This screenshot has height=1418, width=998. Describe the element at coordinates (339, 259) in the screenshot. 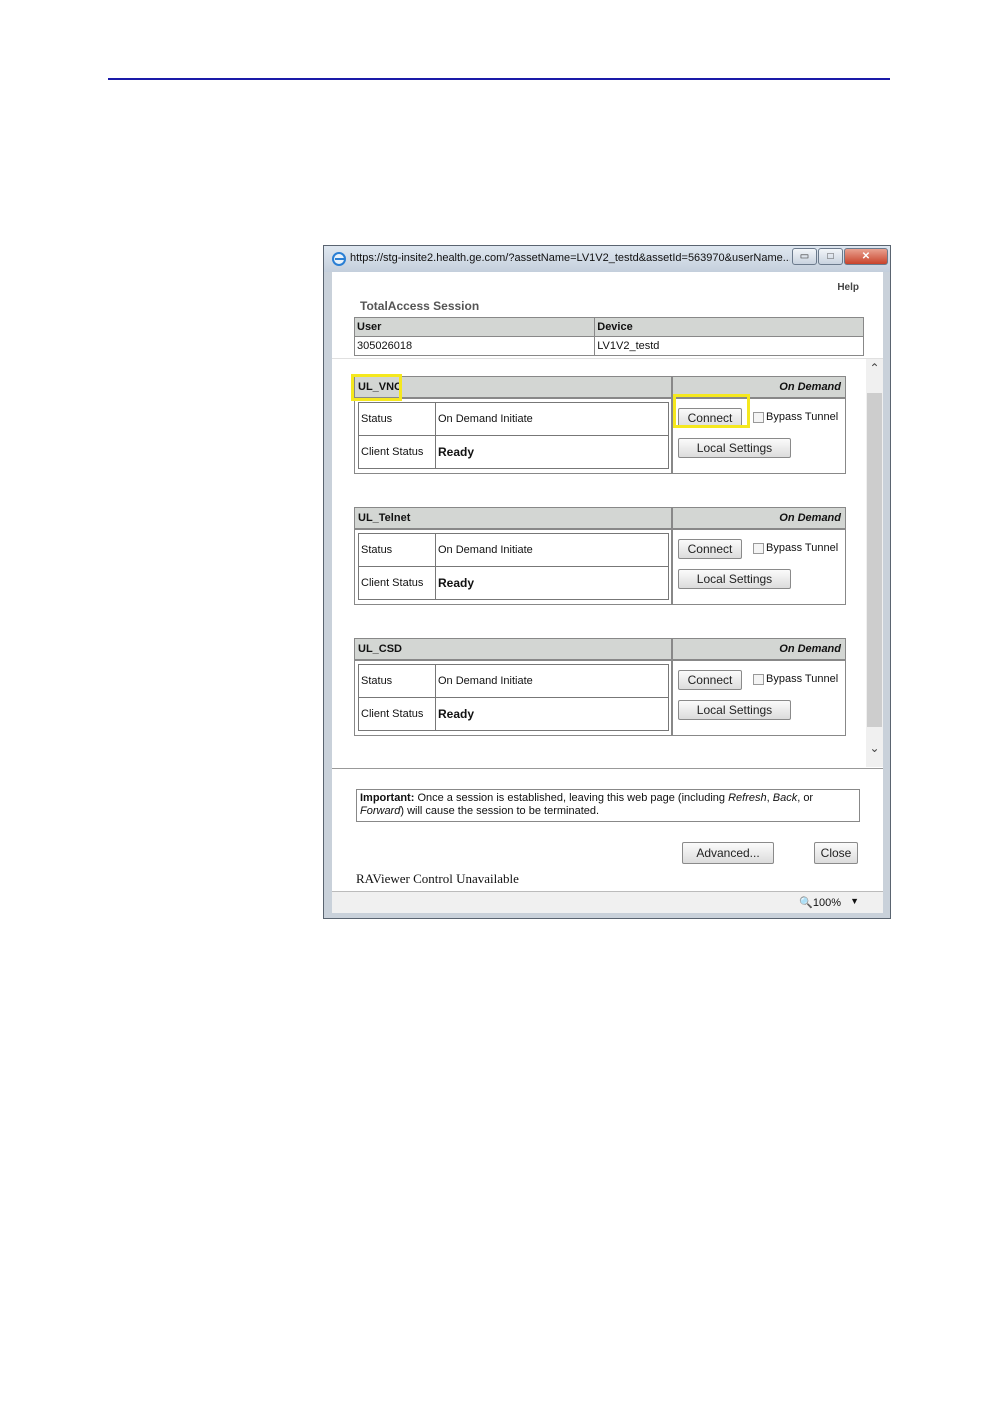

I see `browser-icon` at that location.